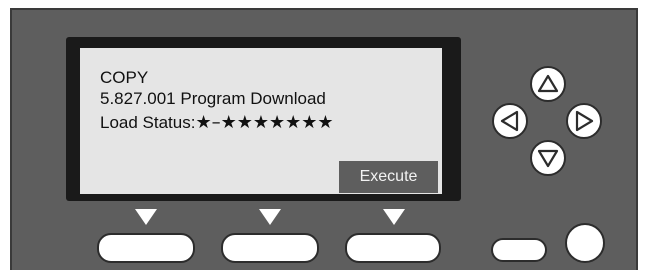 This screenshot has height=270, width=646. I want to click on nav-up-button, so click(548, 84).